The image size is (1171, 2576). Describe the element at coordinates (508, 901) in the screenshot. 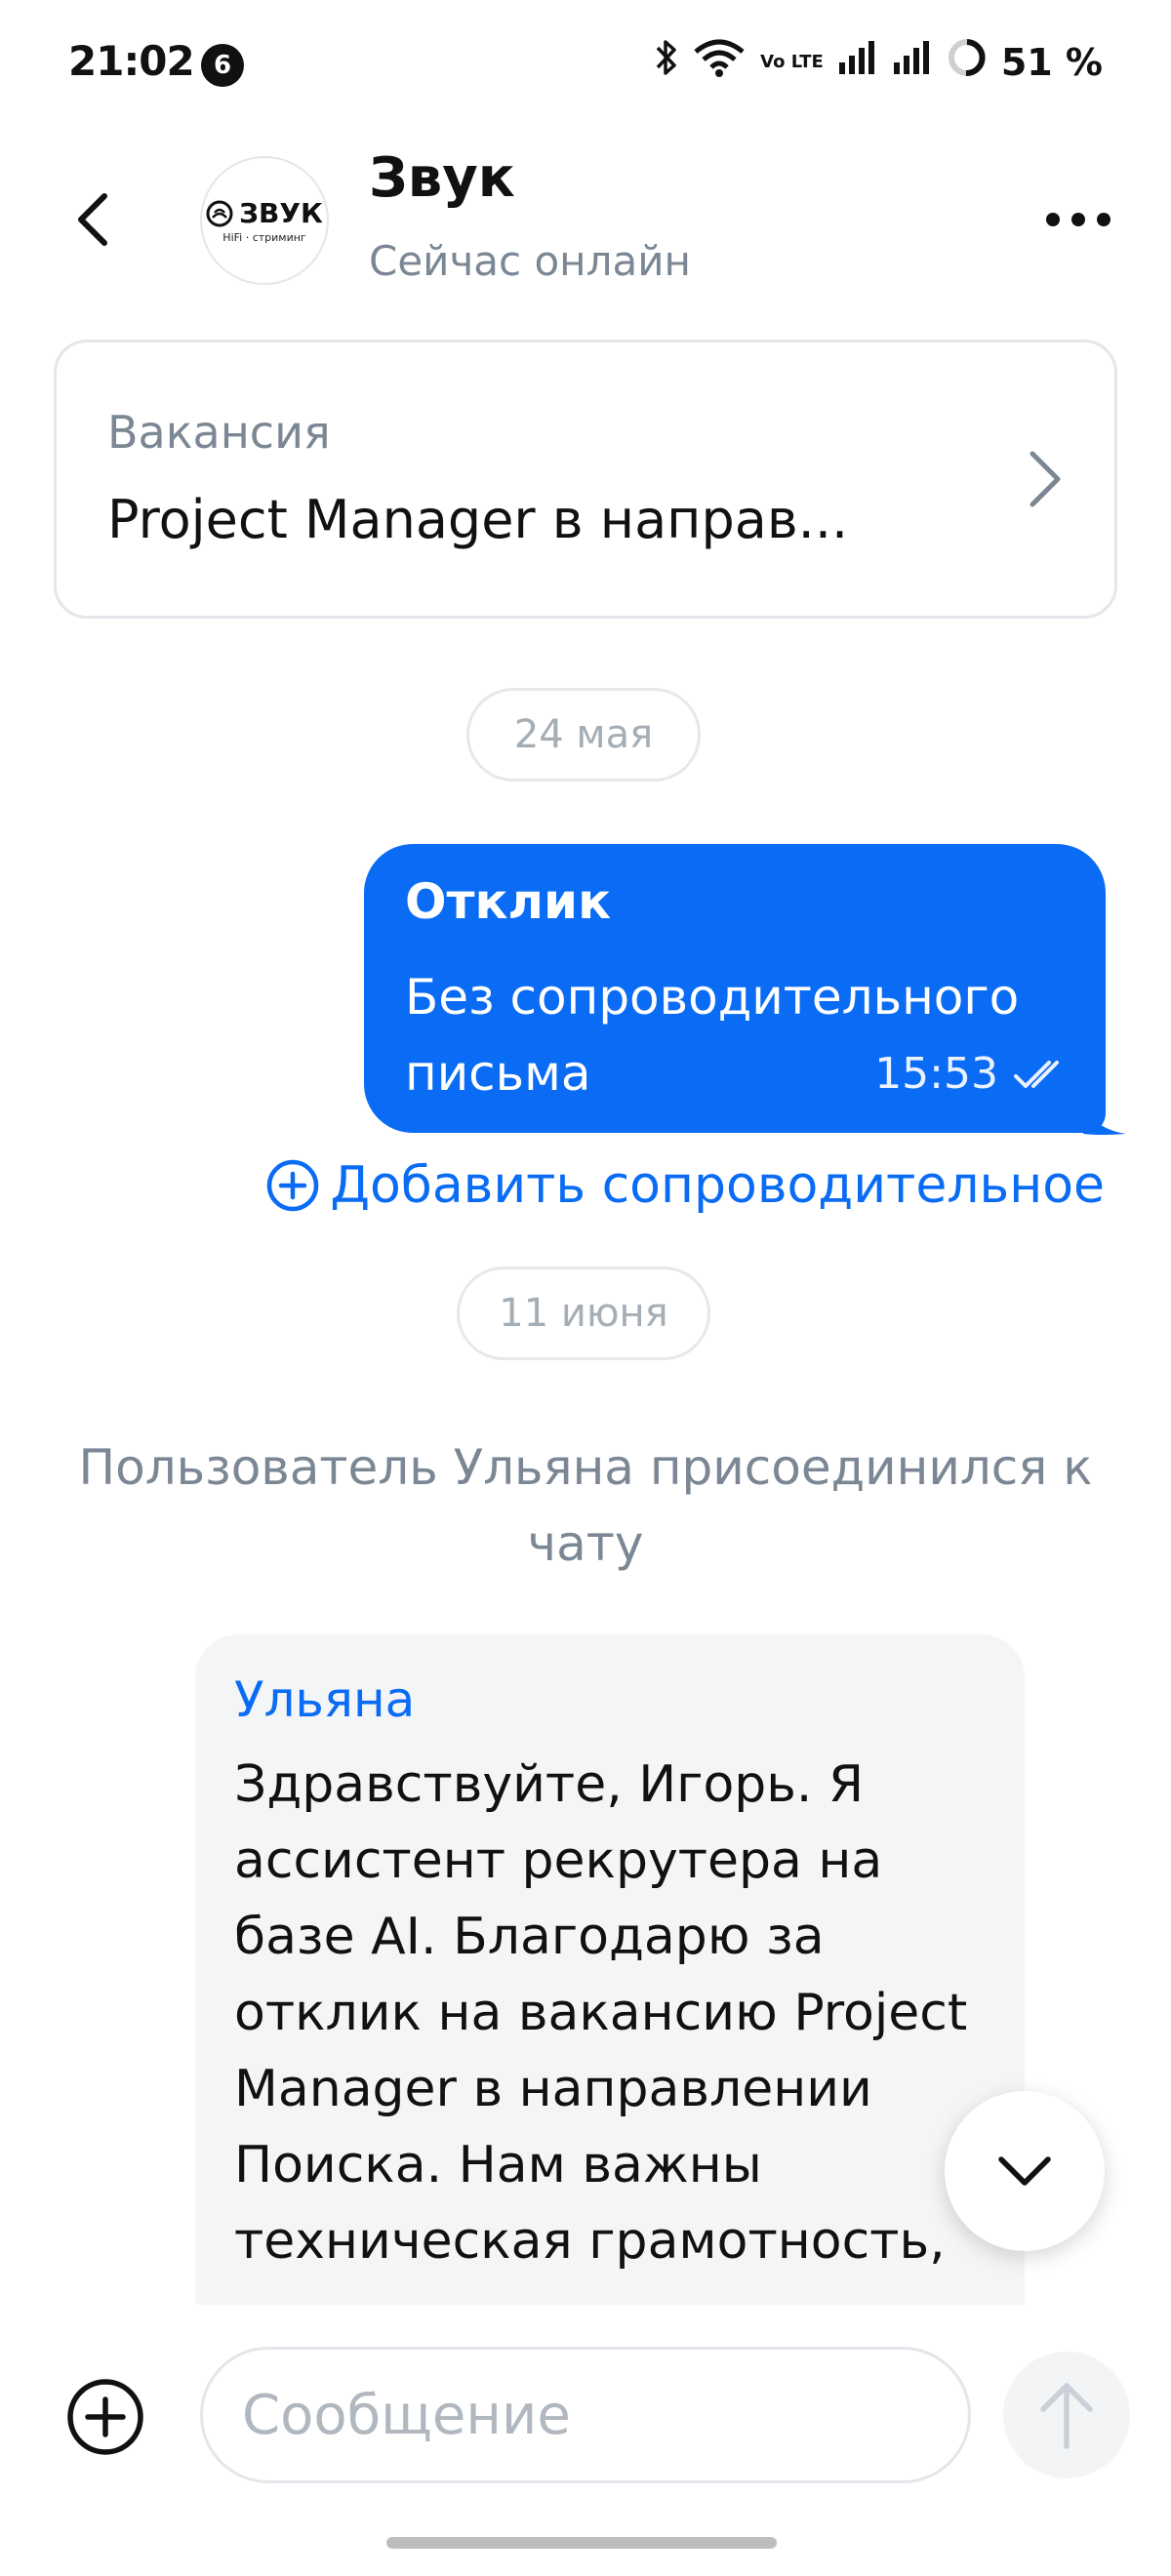

I see `message-title: Отклик` at that location.